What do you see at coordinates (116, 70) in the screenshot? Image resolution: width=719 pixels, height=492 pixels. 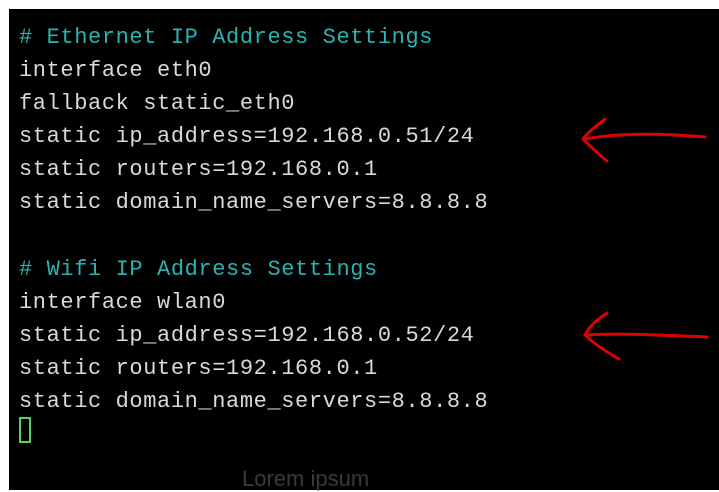 I see `line-interface-eth0: interface eth0` at bounding box center [116, 70].